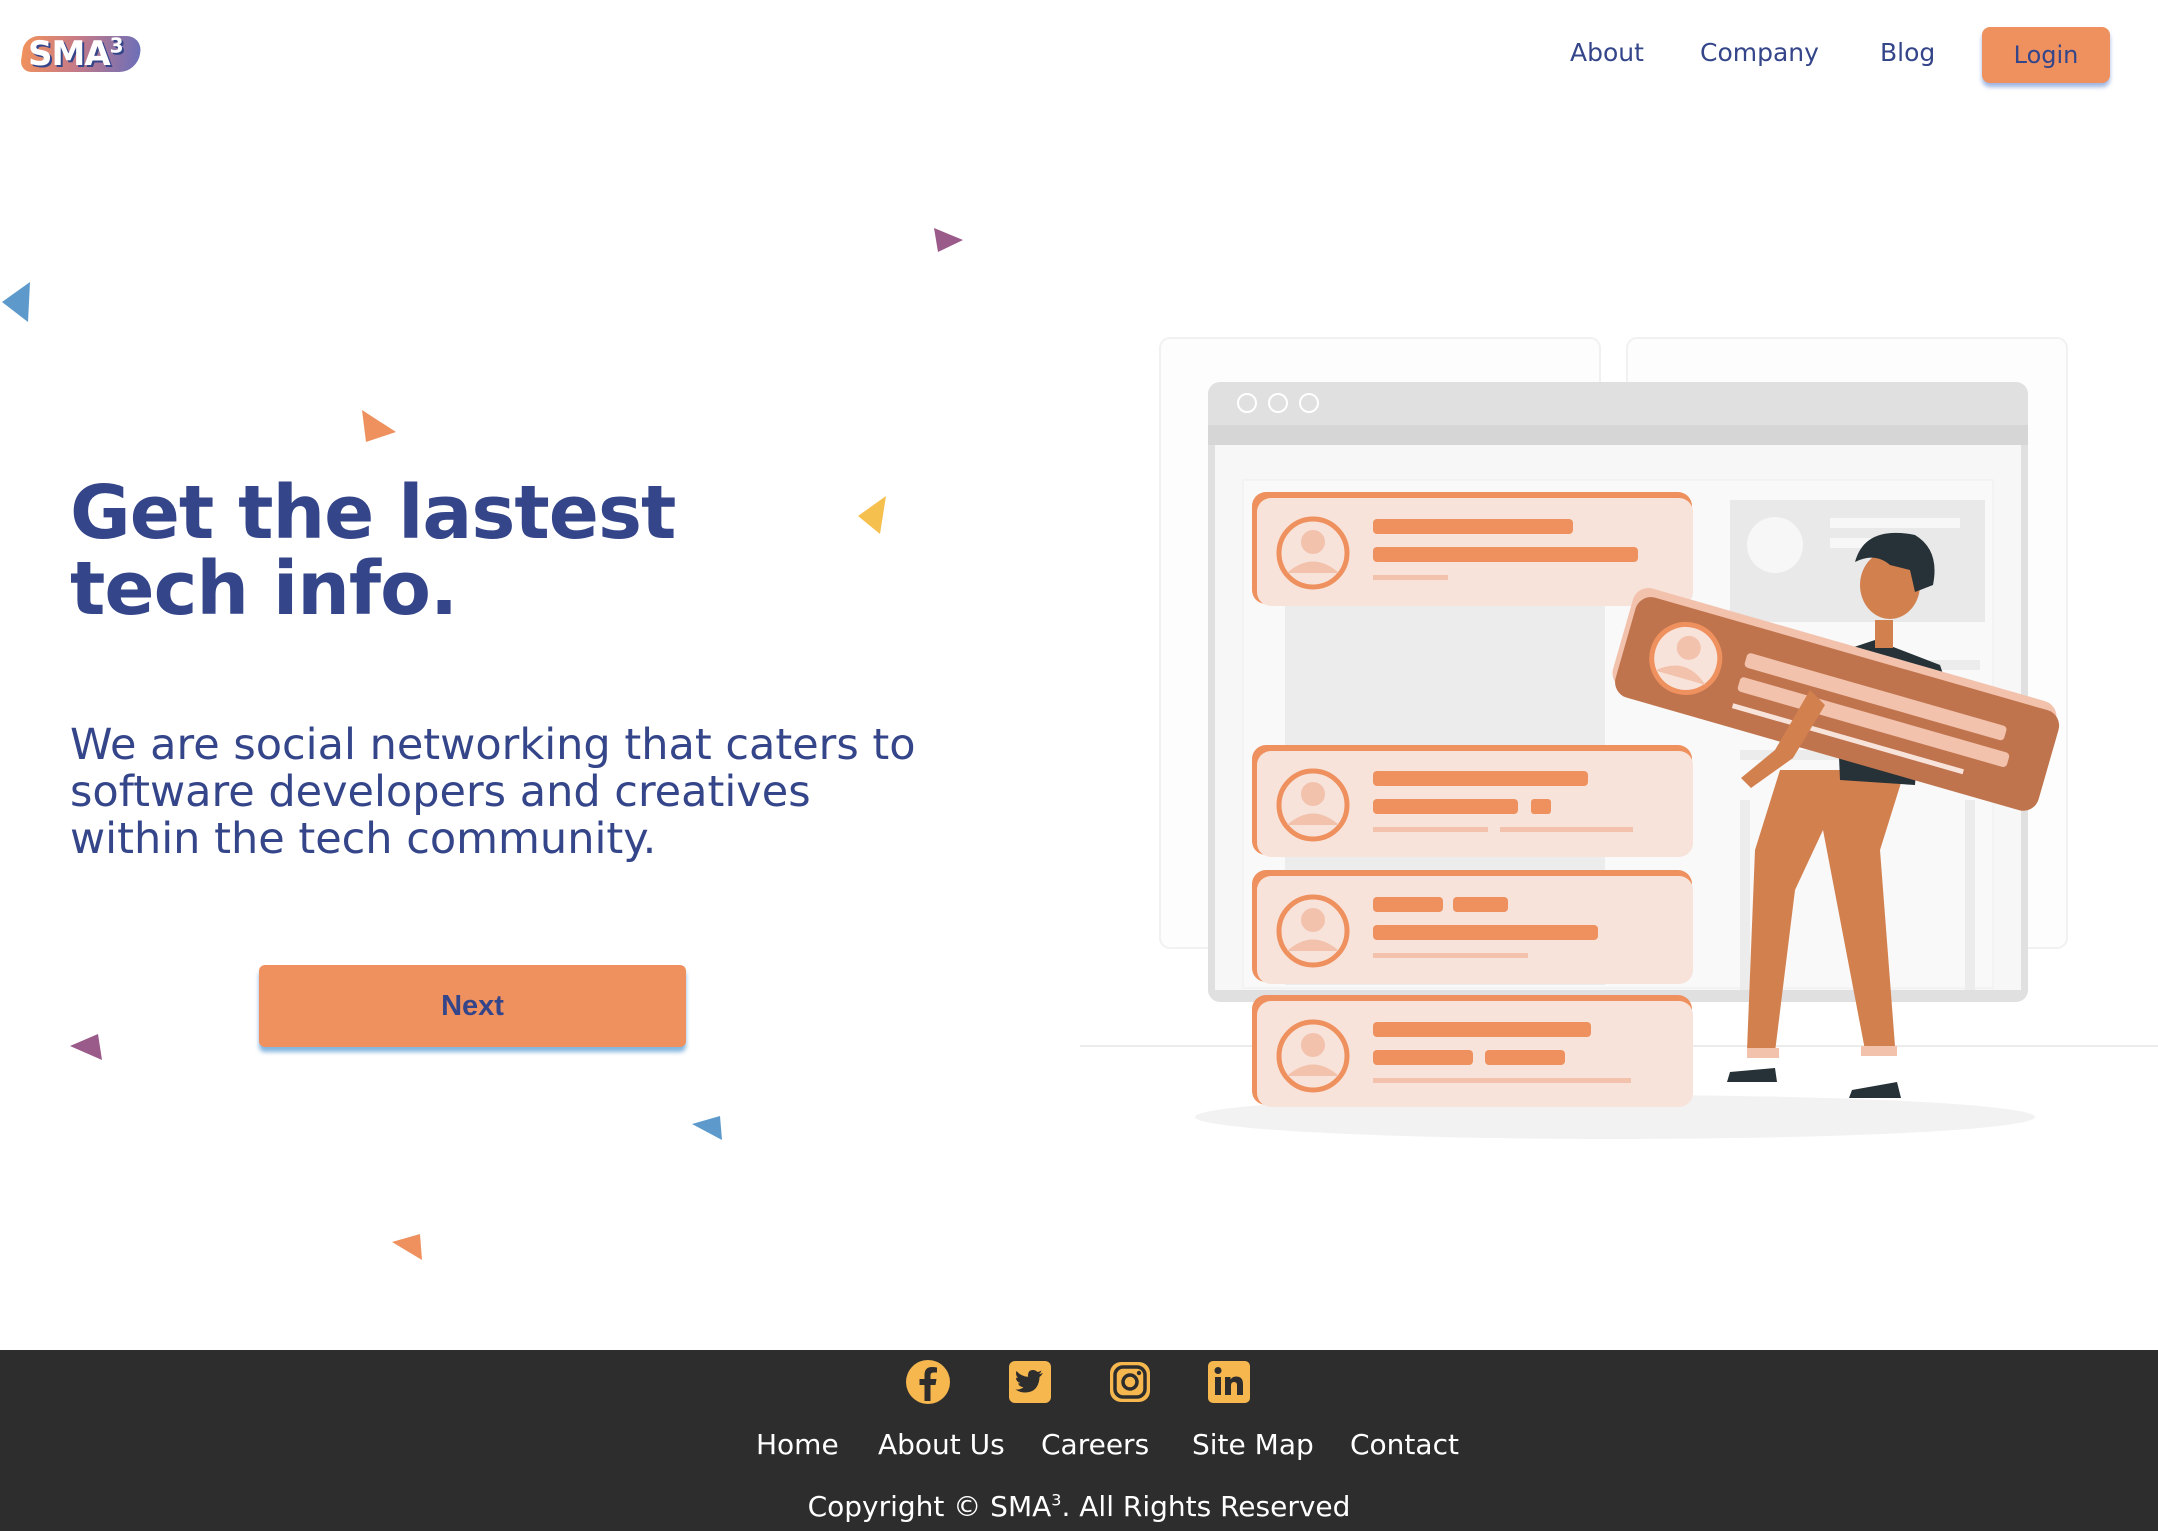 Image resolution: width=2158 pixels, height=1531 pixels. What do you see at coordinates (928, 1382) in the screenshot?
I see `facebook-icon` at bounding box center [928, 1382].